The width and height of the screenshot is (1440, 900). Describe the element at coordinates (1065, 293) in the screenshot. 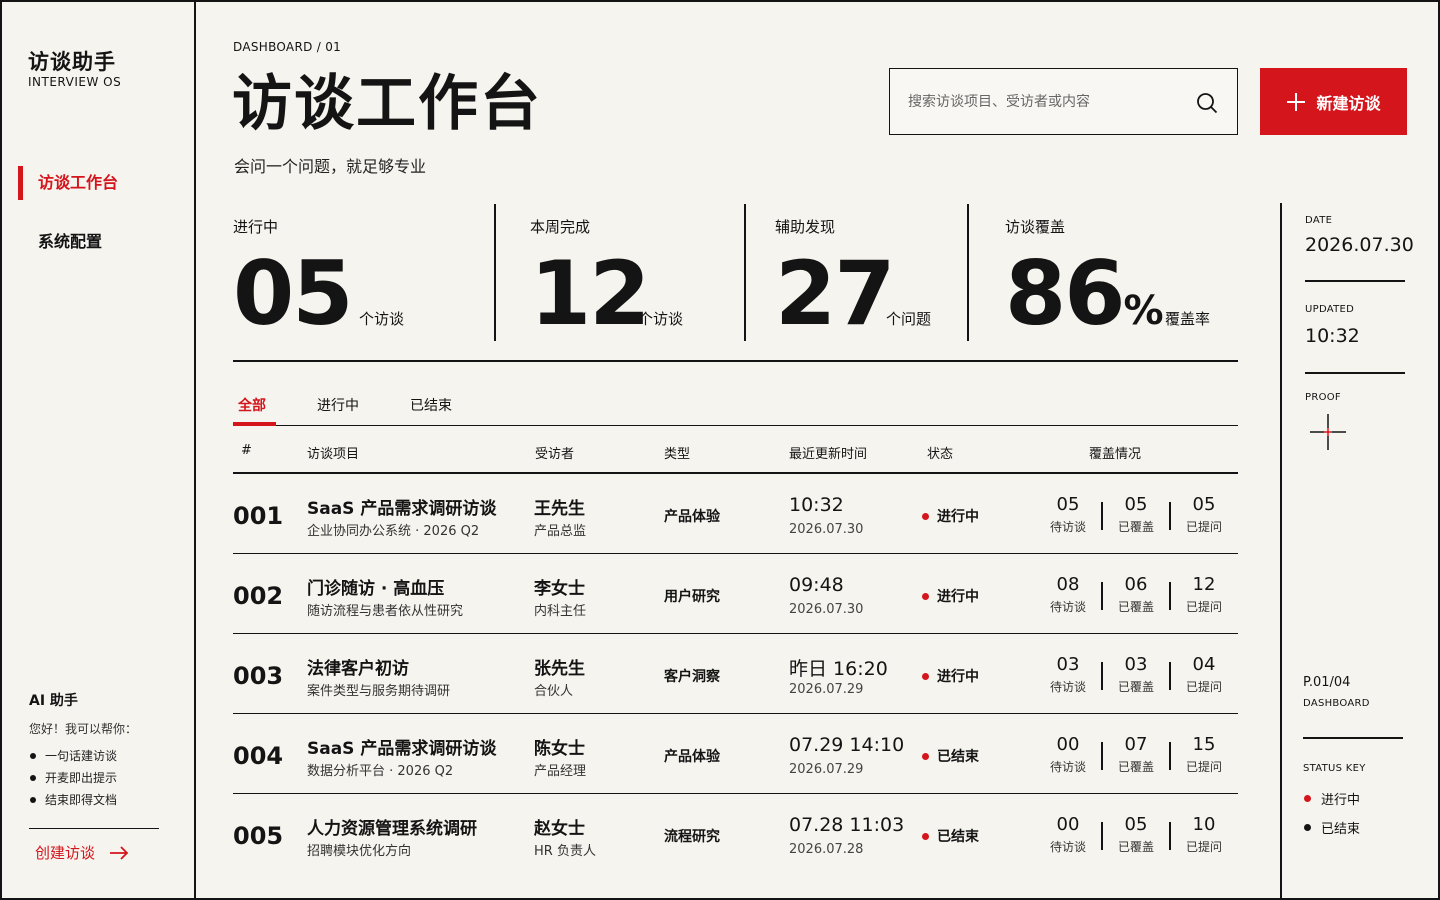

I see `stat-number: 86` at that location.